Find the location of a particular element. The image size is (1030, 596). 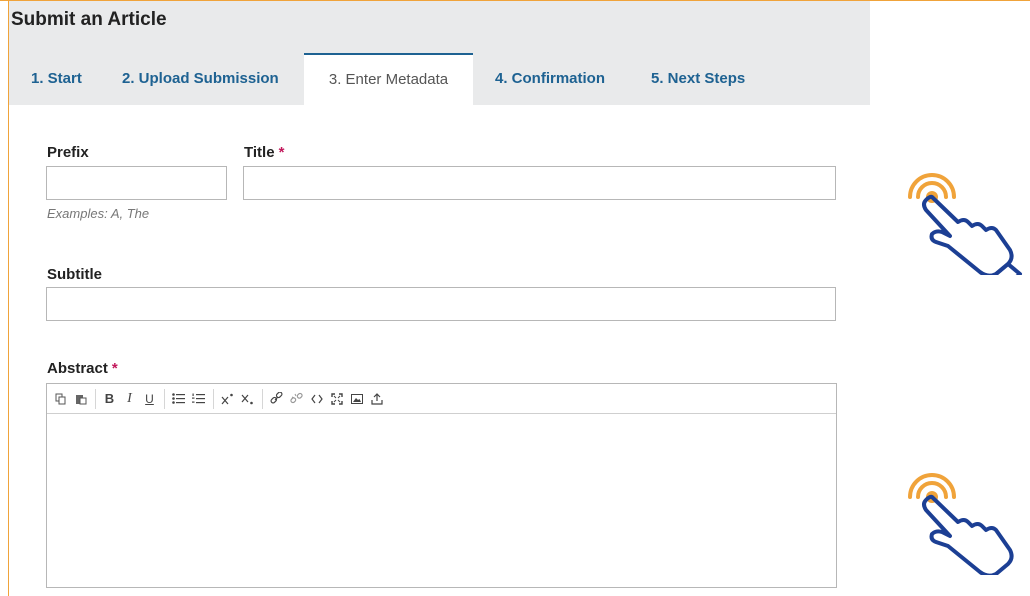

paste-icon is located at coordinates (80, 399).